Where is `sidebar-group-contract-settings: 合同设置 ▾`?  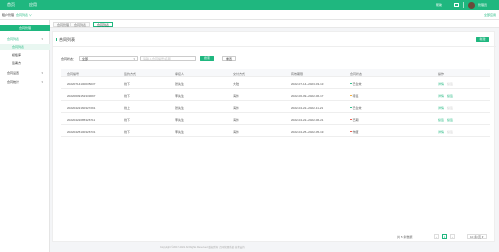
sidebar-group-contract-settings: 合同设置 ▾ is located at coordinates (25, 73).